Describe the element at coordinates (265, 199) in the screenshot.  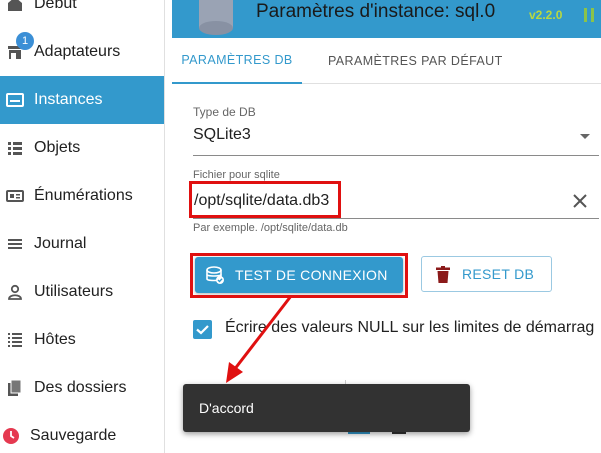
I see `highlight-file-input` at that location.